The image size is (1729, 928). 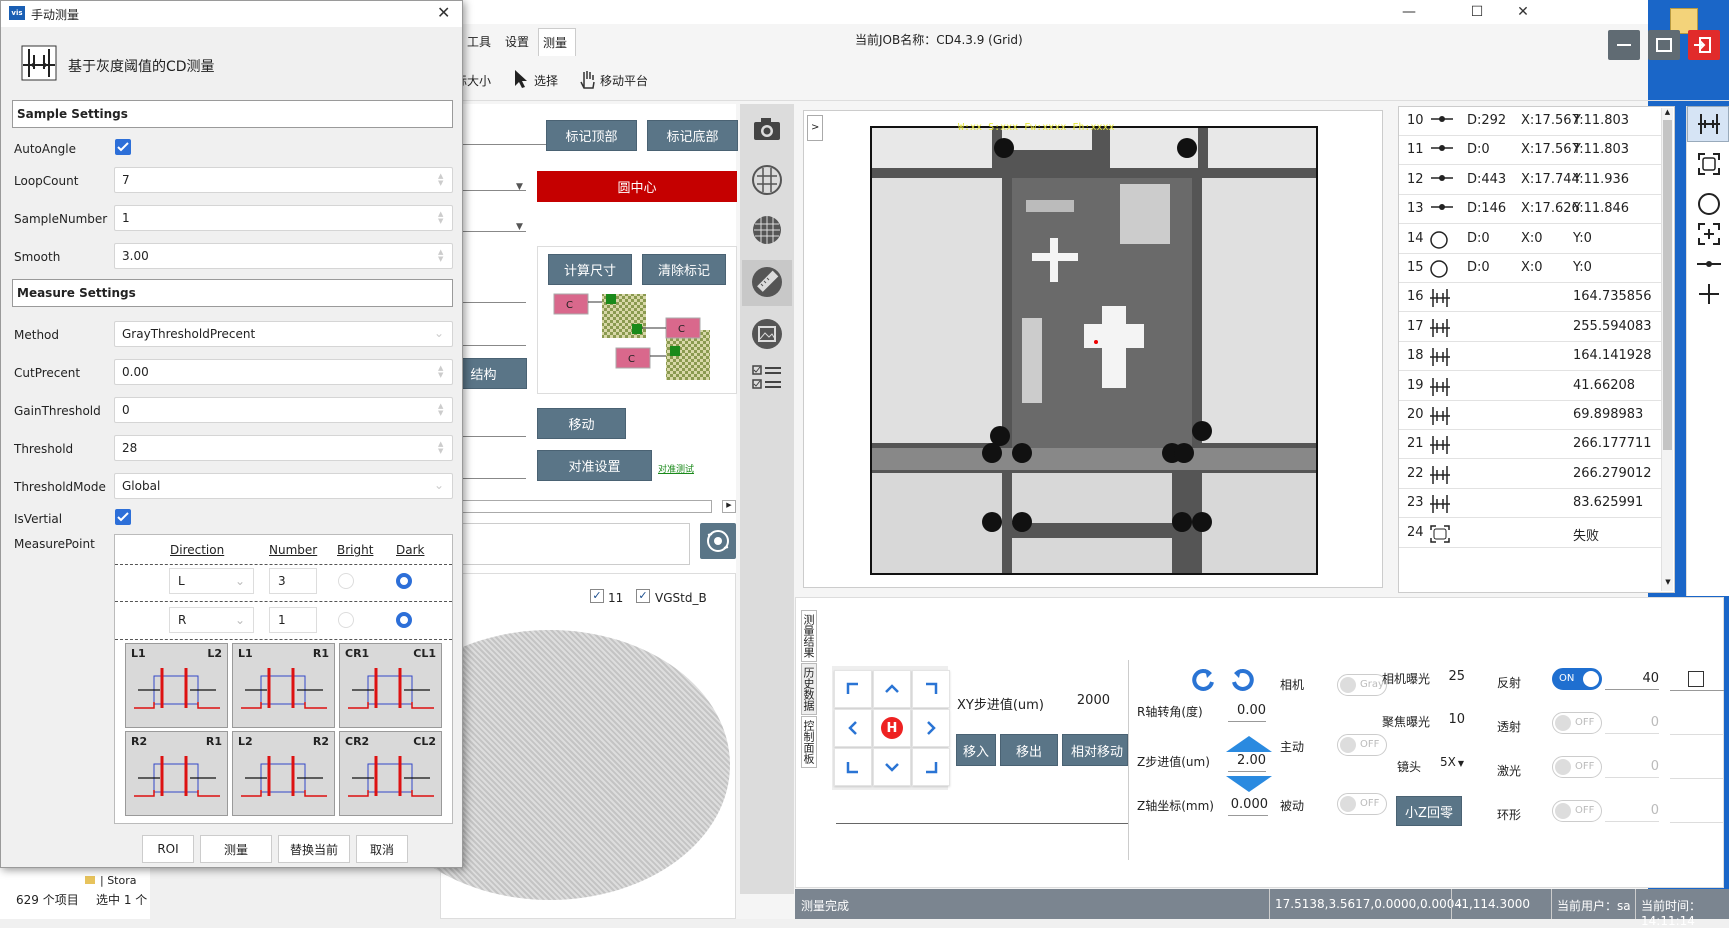 I want to click on passive-toggle: OFF, so click(x=1362, y=804).